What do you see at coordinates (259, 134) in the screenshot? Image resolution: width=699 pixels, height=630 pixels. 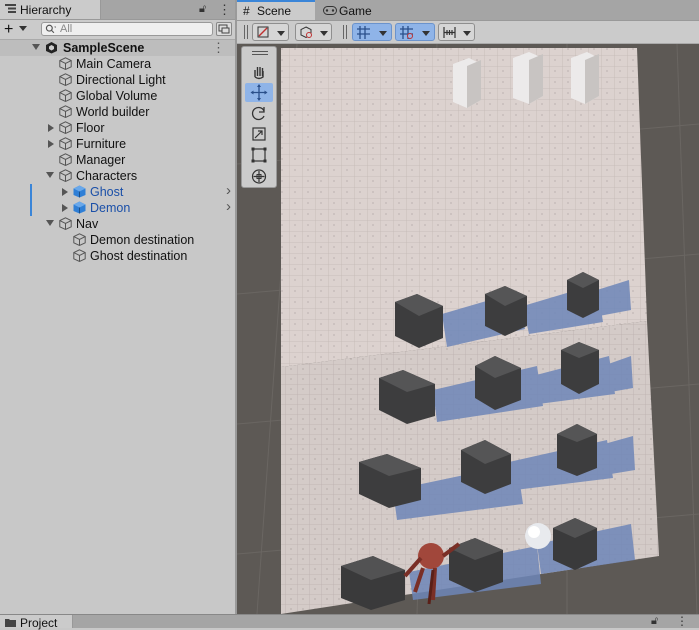 I see `scale-tool-button` at bounding box center [259, 134].